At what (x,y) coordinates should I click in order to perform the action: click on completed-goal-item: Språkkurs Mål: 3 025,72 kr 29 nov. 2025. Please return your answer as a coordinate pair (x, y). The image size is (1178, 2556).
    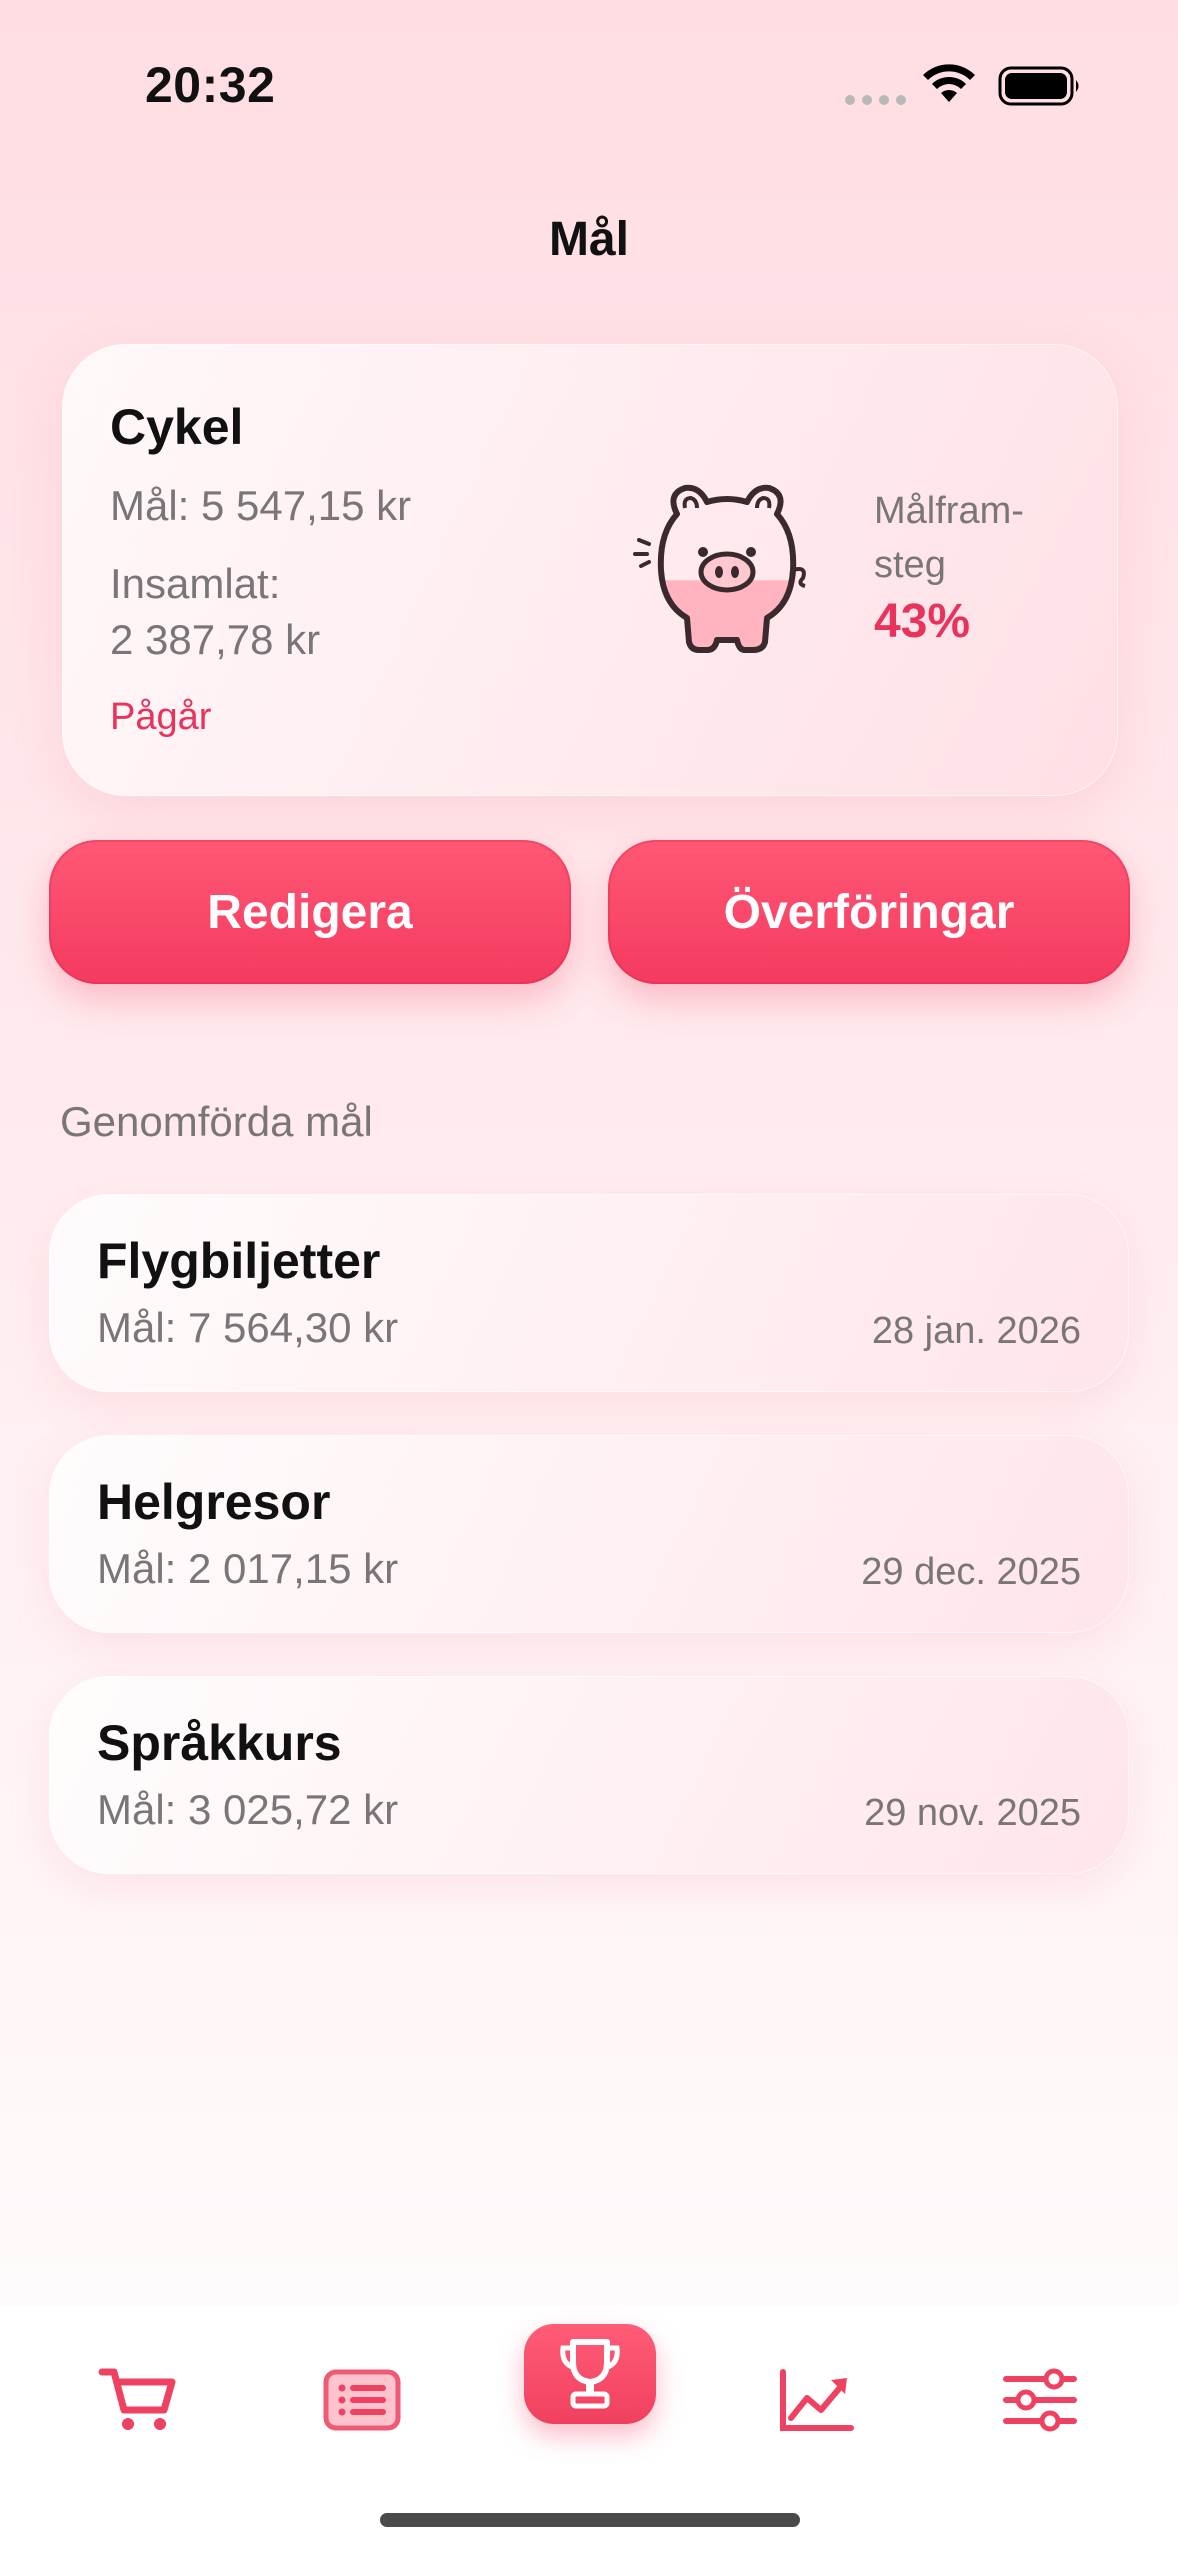
    Looking at the image, I should click on (589, 1775).